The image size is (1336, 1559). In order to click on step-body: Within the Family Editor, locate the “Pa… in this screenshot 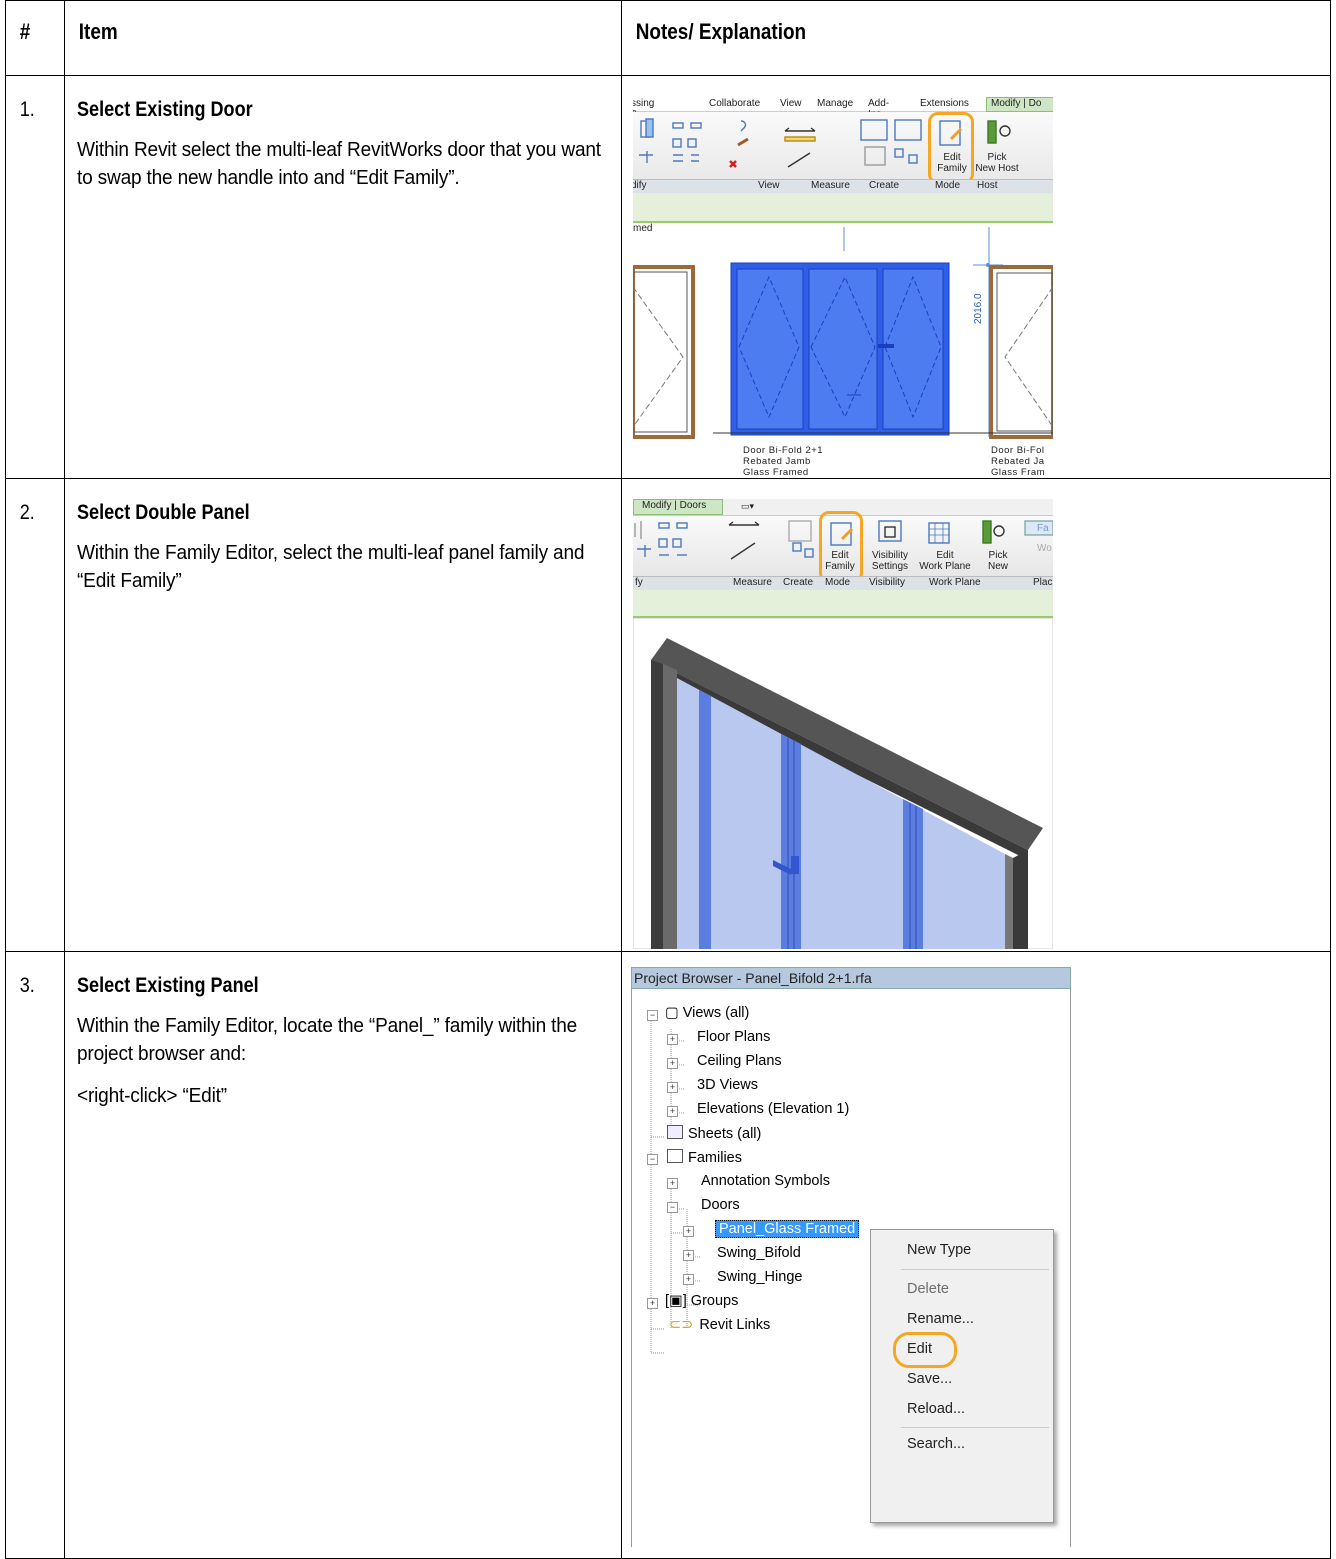, I will do `click(327, 1039)`.